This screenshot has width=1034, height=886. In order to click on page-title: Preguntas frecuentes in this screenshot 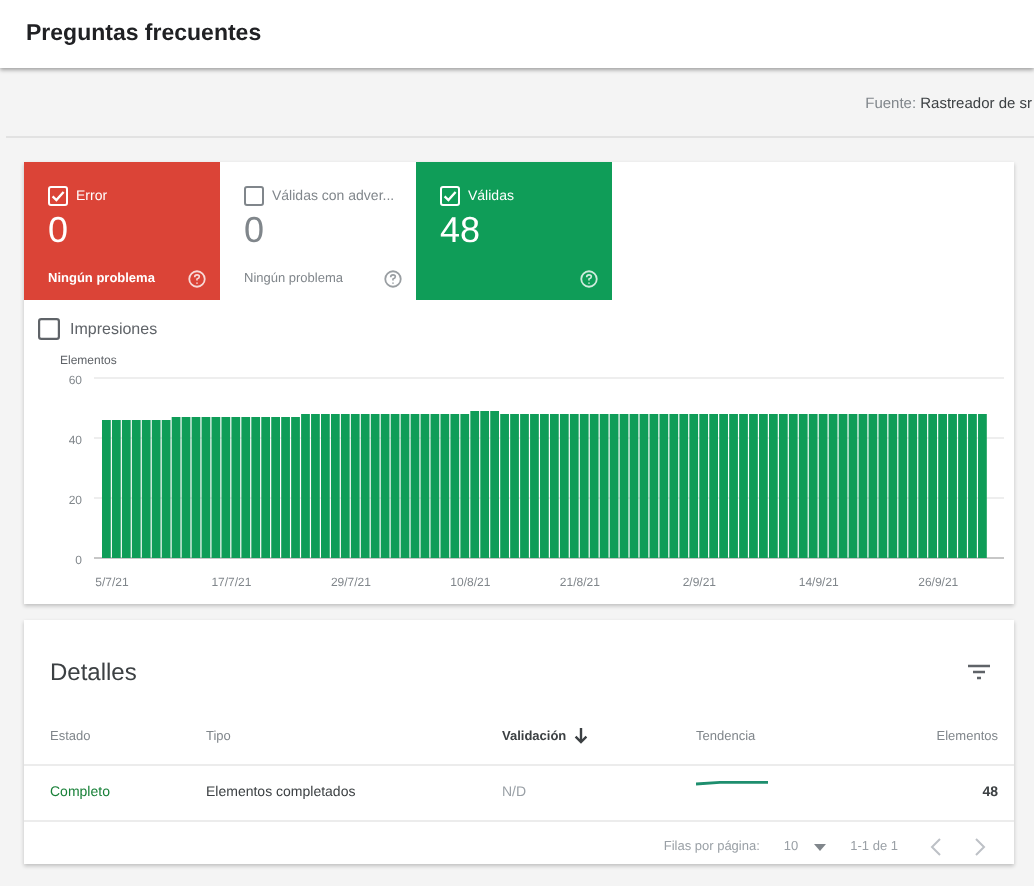, I will do `click(144, 34)`.